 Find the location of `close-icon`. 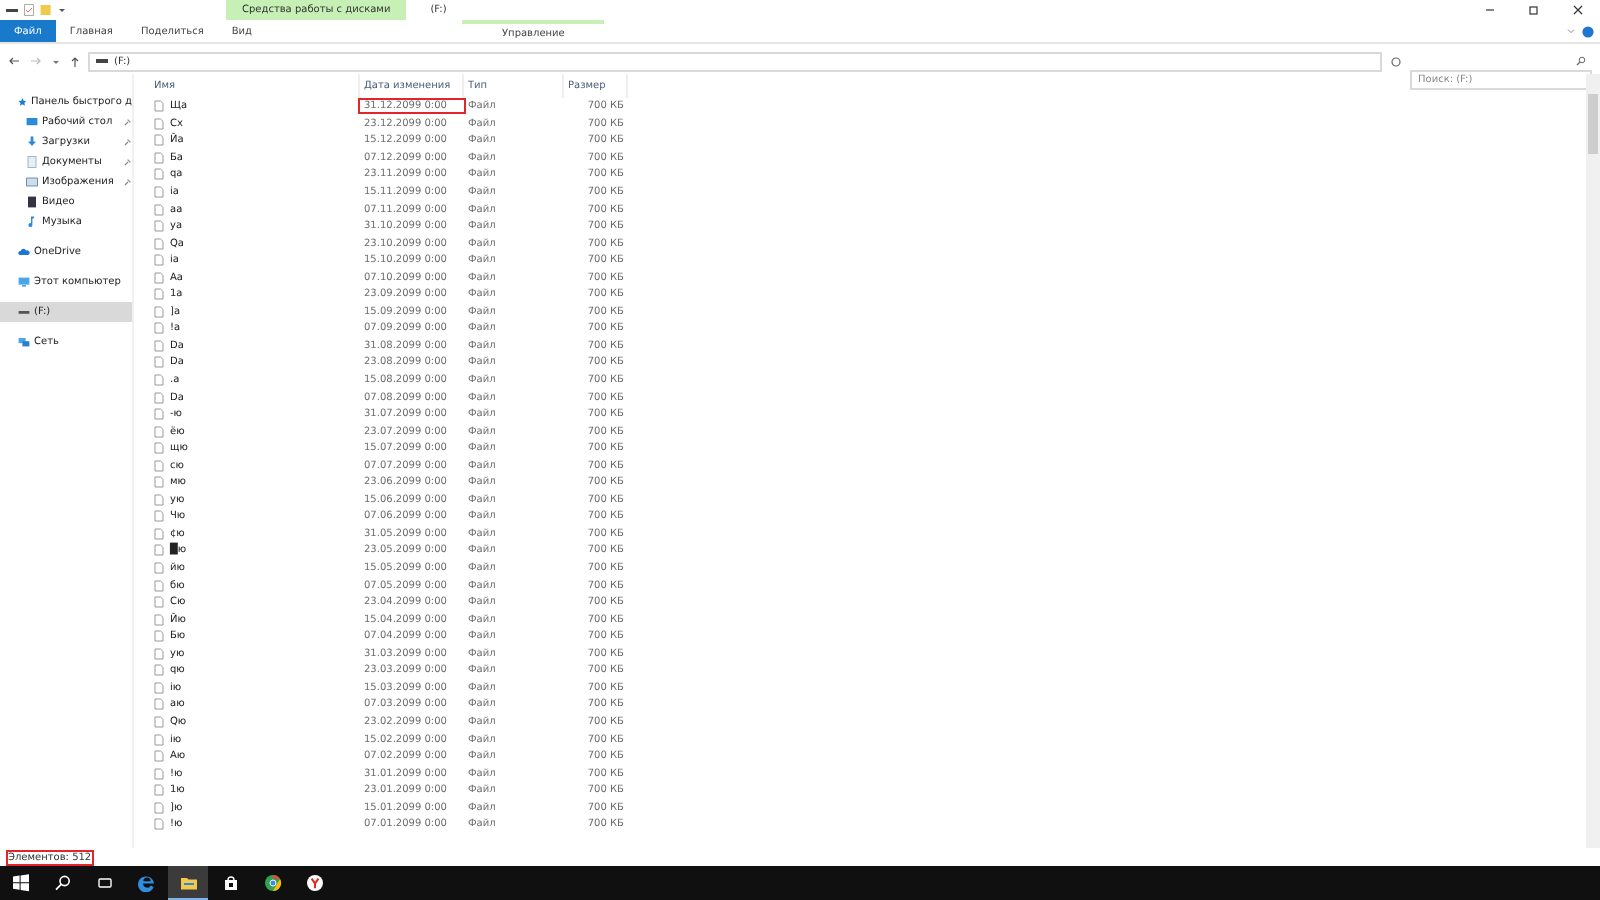

close-icon is located at coordinates (1578, 10).